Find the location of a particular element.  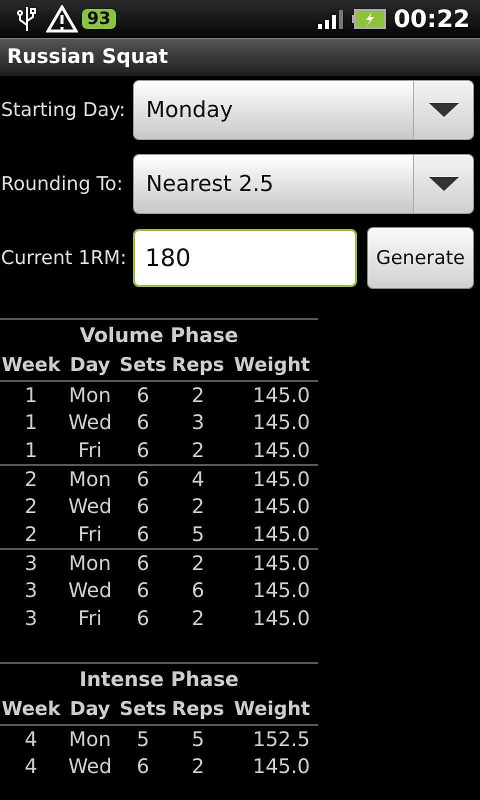

generate-button: Generate is located at coordinates (420, 258).